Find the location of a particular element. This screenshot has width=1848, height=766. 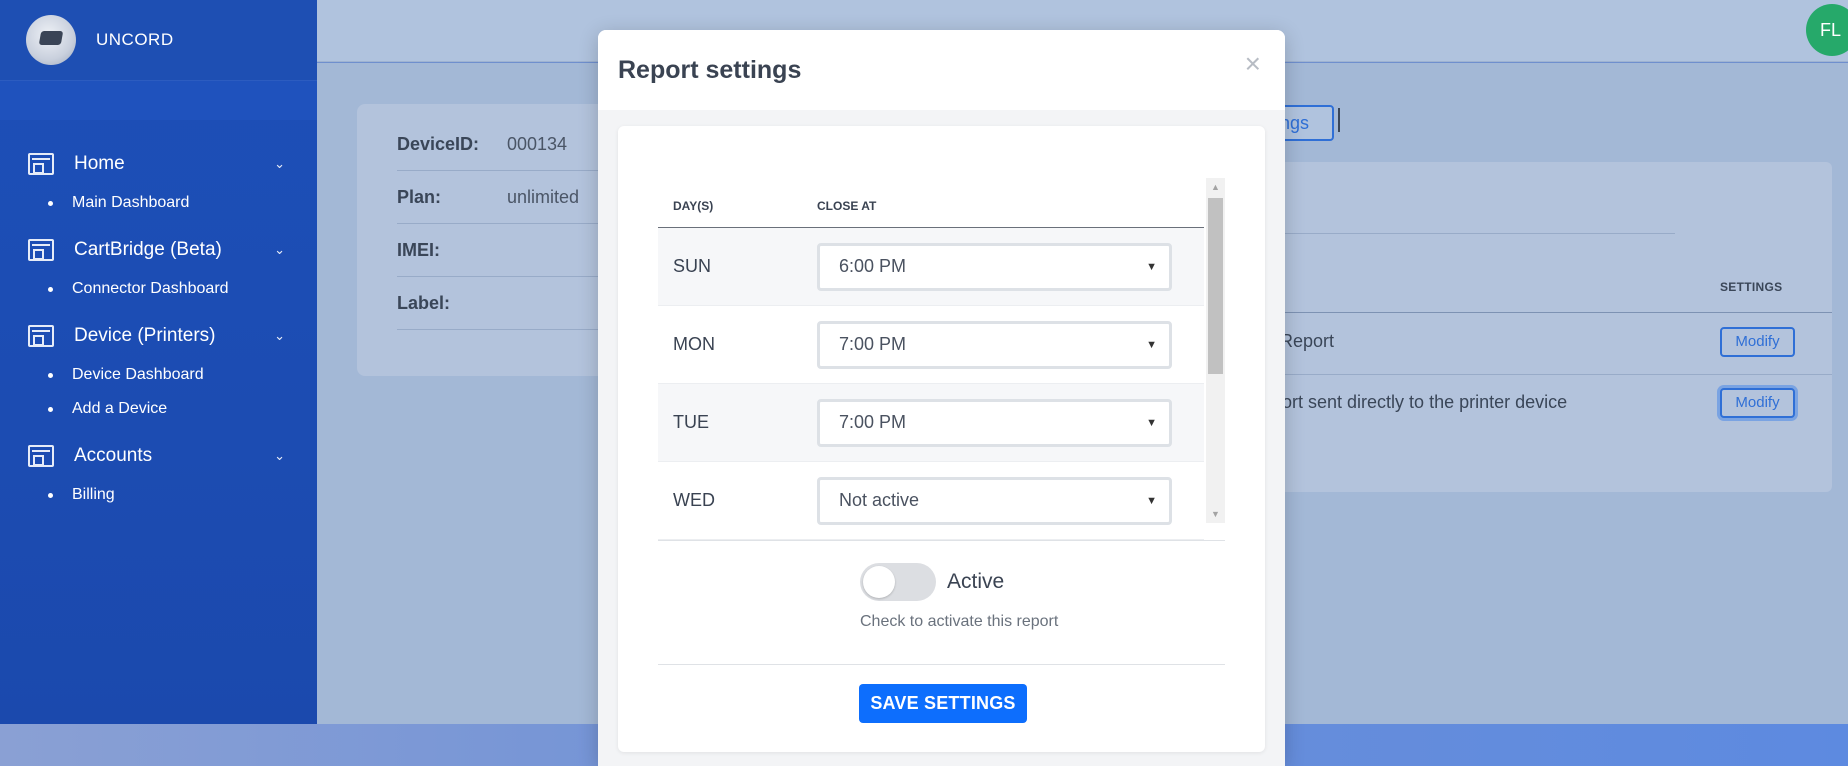

nav-label: Home is located at coordinates (99, 163).